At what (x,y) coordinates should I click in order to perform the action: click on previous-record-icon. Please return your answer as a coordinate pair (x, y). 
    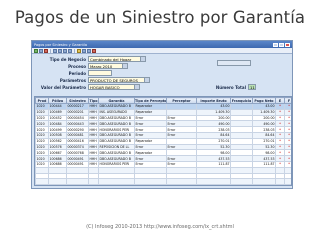
    Looking at the image, I should click on (60, 50).